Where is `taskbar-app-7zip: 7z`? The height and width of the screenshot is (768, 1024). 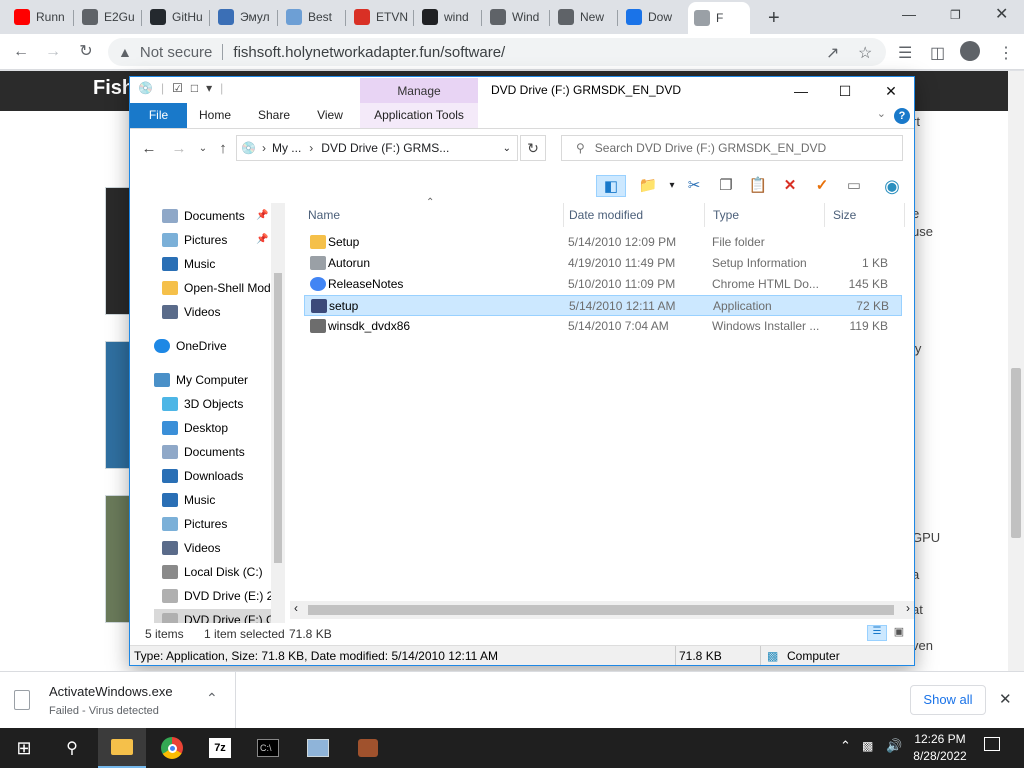 taskbar-app-7zip: 7z is located at coordinates (220, 748).